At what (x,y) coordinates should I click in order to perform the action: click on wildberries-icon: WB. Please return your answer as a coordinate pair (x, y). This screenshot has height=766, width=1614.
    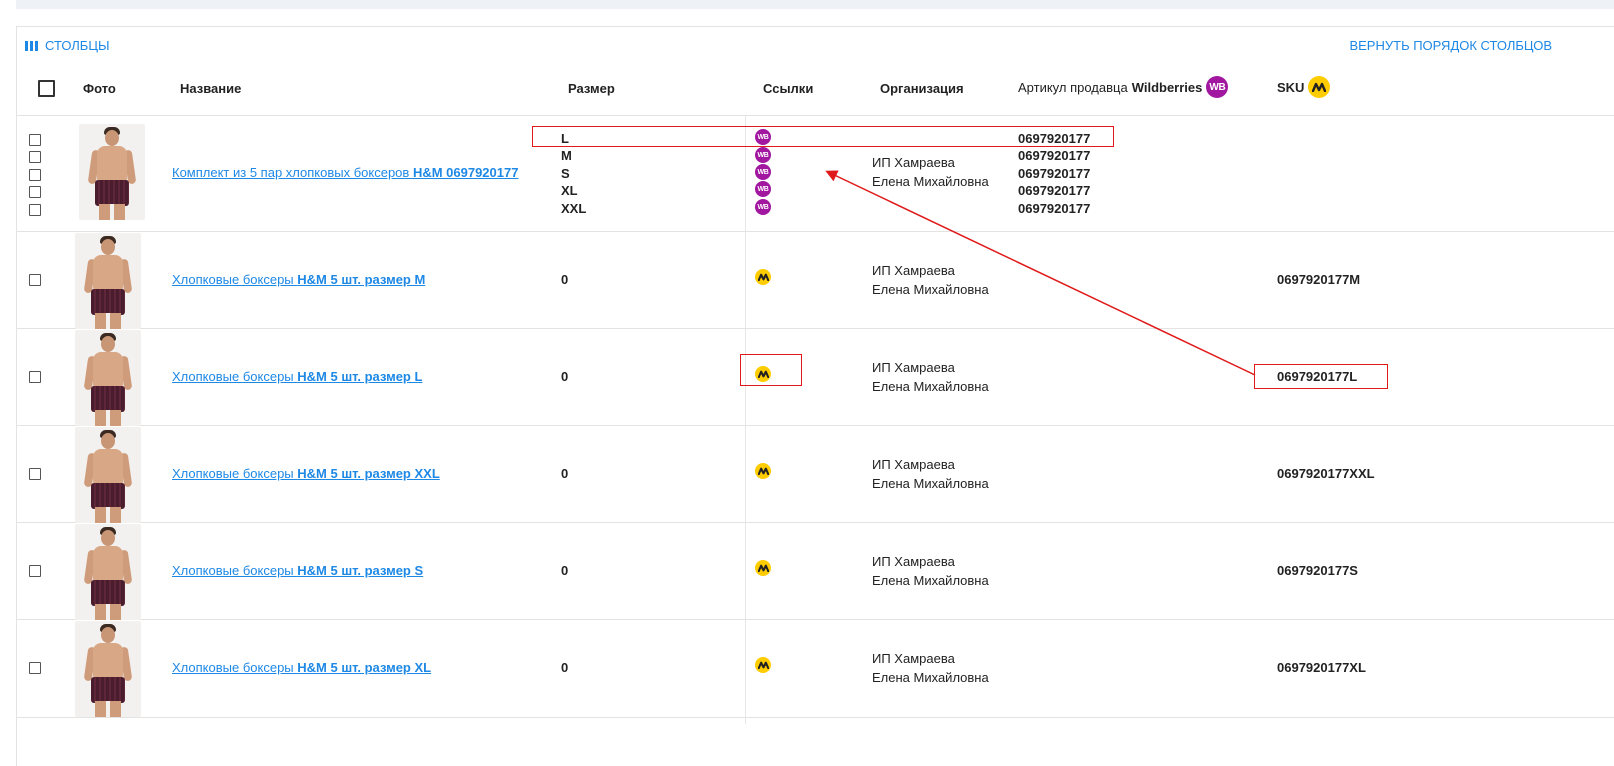
    Looking at the image, I should click on (1217, 87).